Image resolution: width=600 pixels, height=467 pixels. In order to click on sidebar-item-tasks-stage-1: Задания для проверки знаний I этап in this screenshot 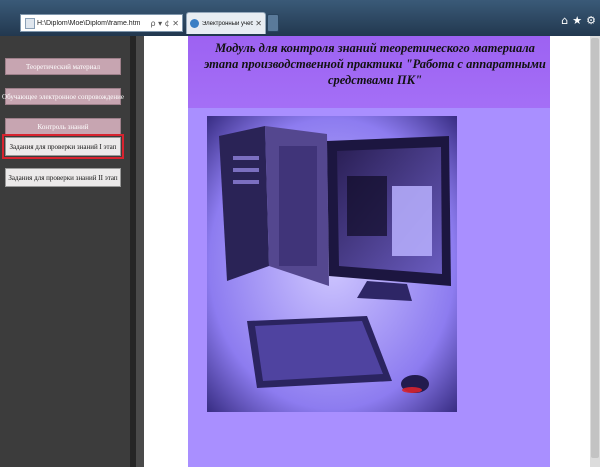, I will do `click(63, 146)`.